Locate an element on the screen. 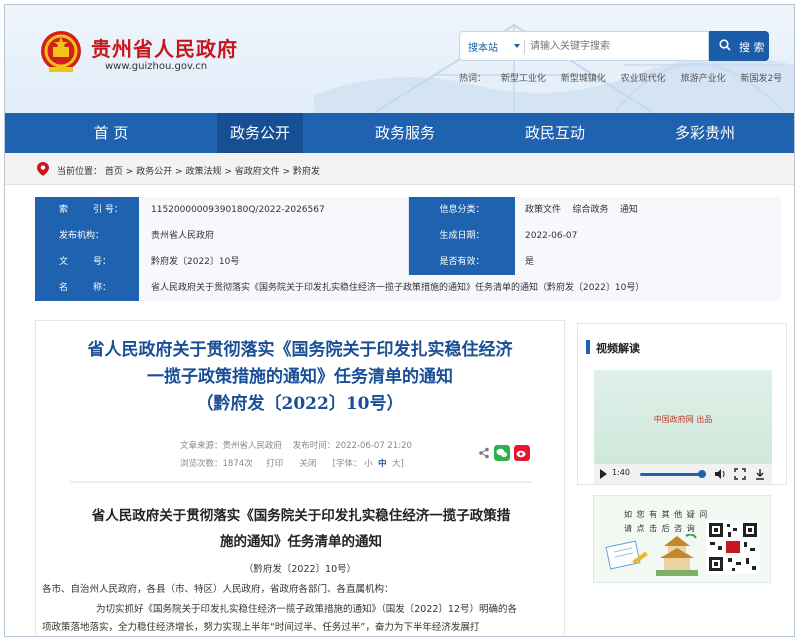 Image resolution: width=799 pixels, height=641 pixels. qr-code is located at coordinates (733, 547).